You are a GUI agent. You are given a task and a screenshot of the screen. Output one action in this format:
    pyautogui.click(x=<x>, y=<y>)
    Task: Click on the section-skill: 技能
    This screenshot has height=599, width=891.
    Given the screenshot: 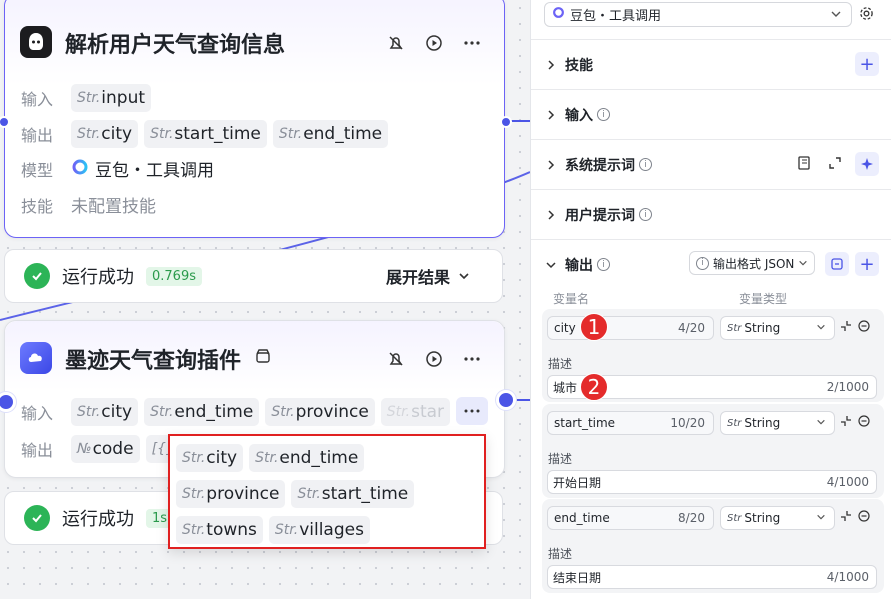 What is the action you would take?
    pyautogui.click(x=711, y=64)
    